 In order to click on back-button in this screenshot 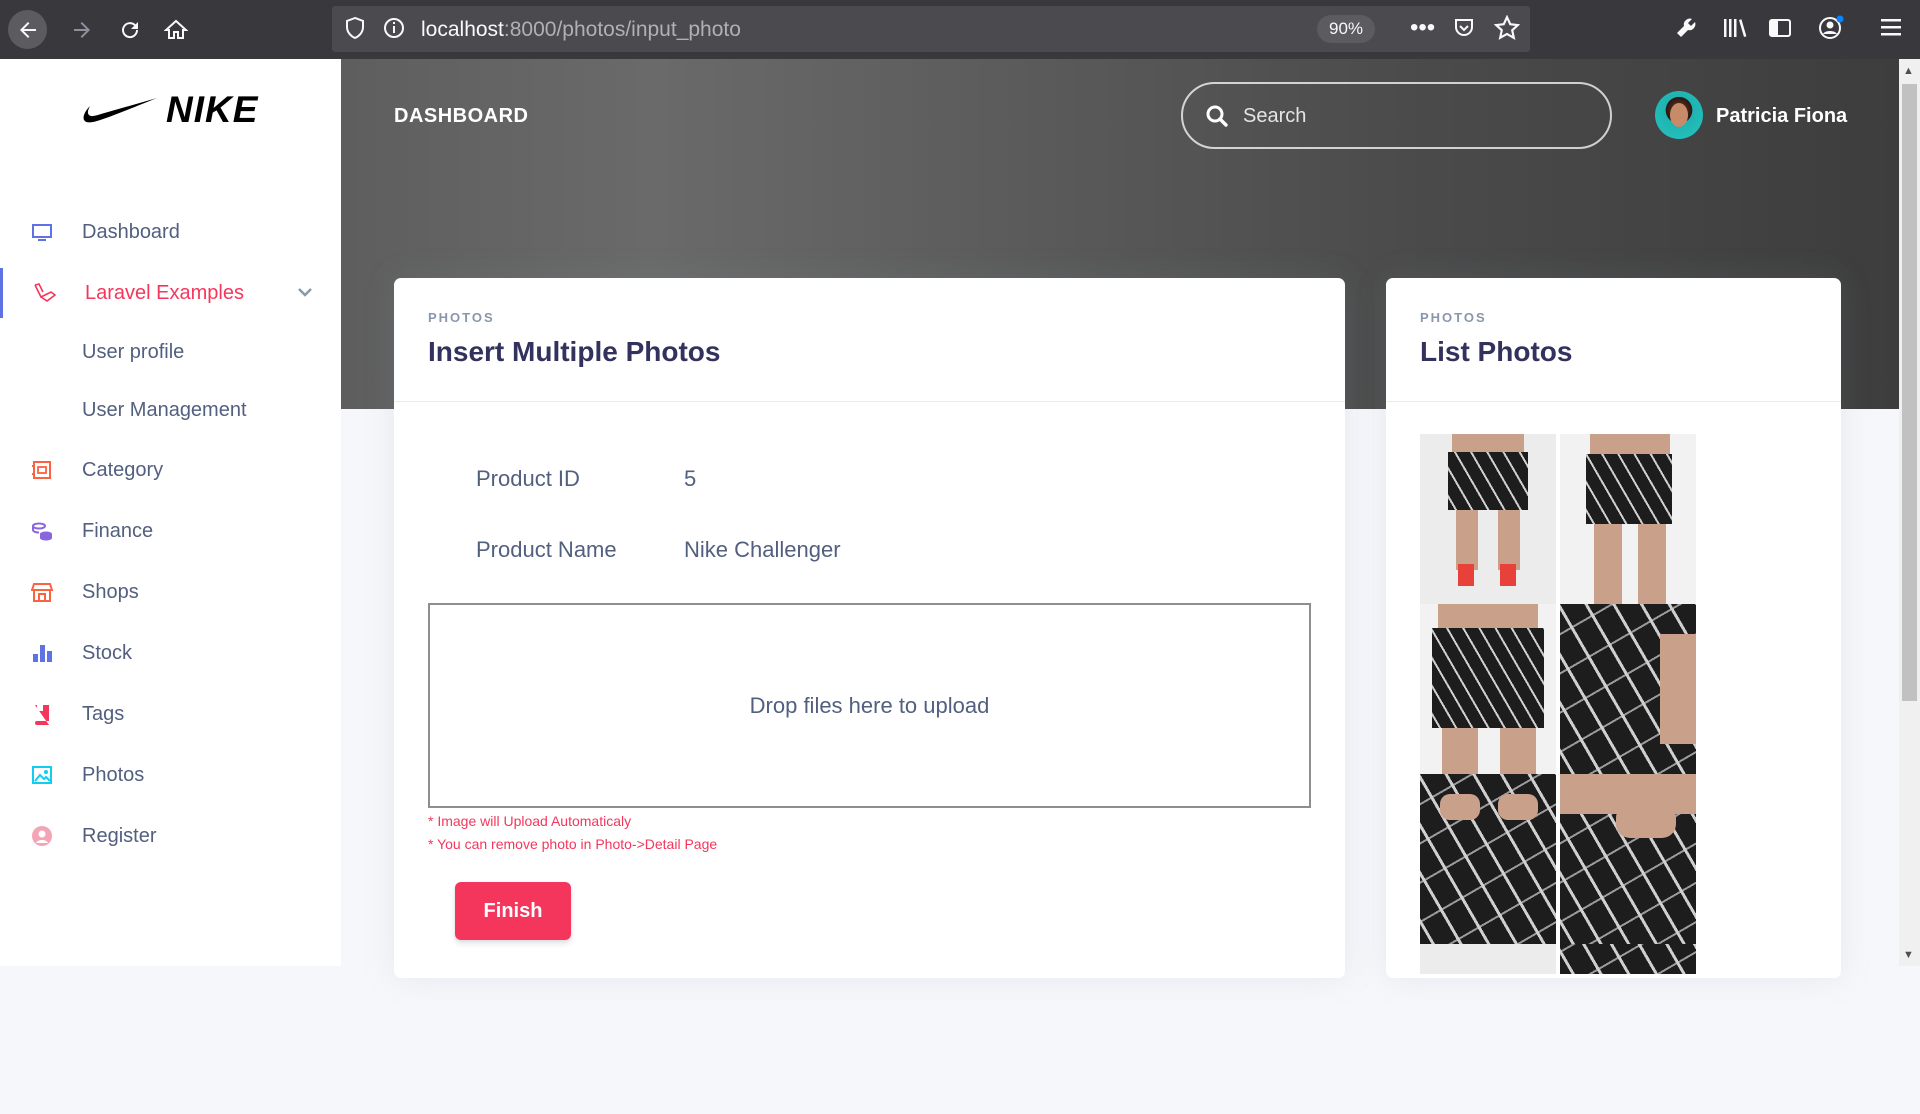, I will do `click(27, 29)`.